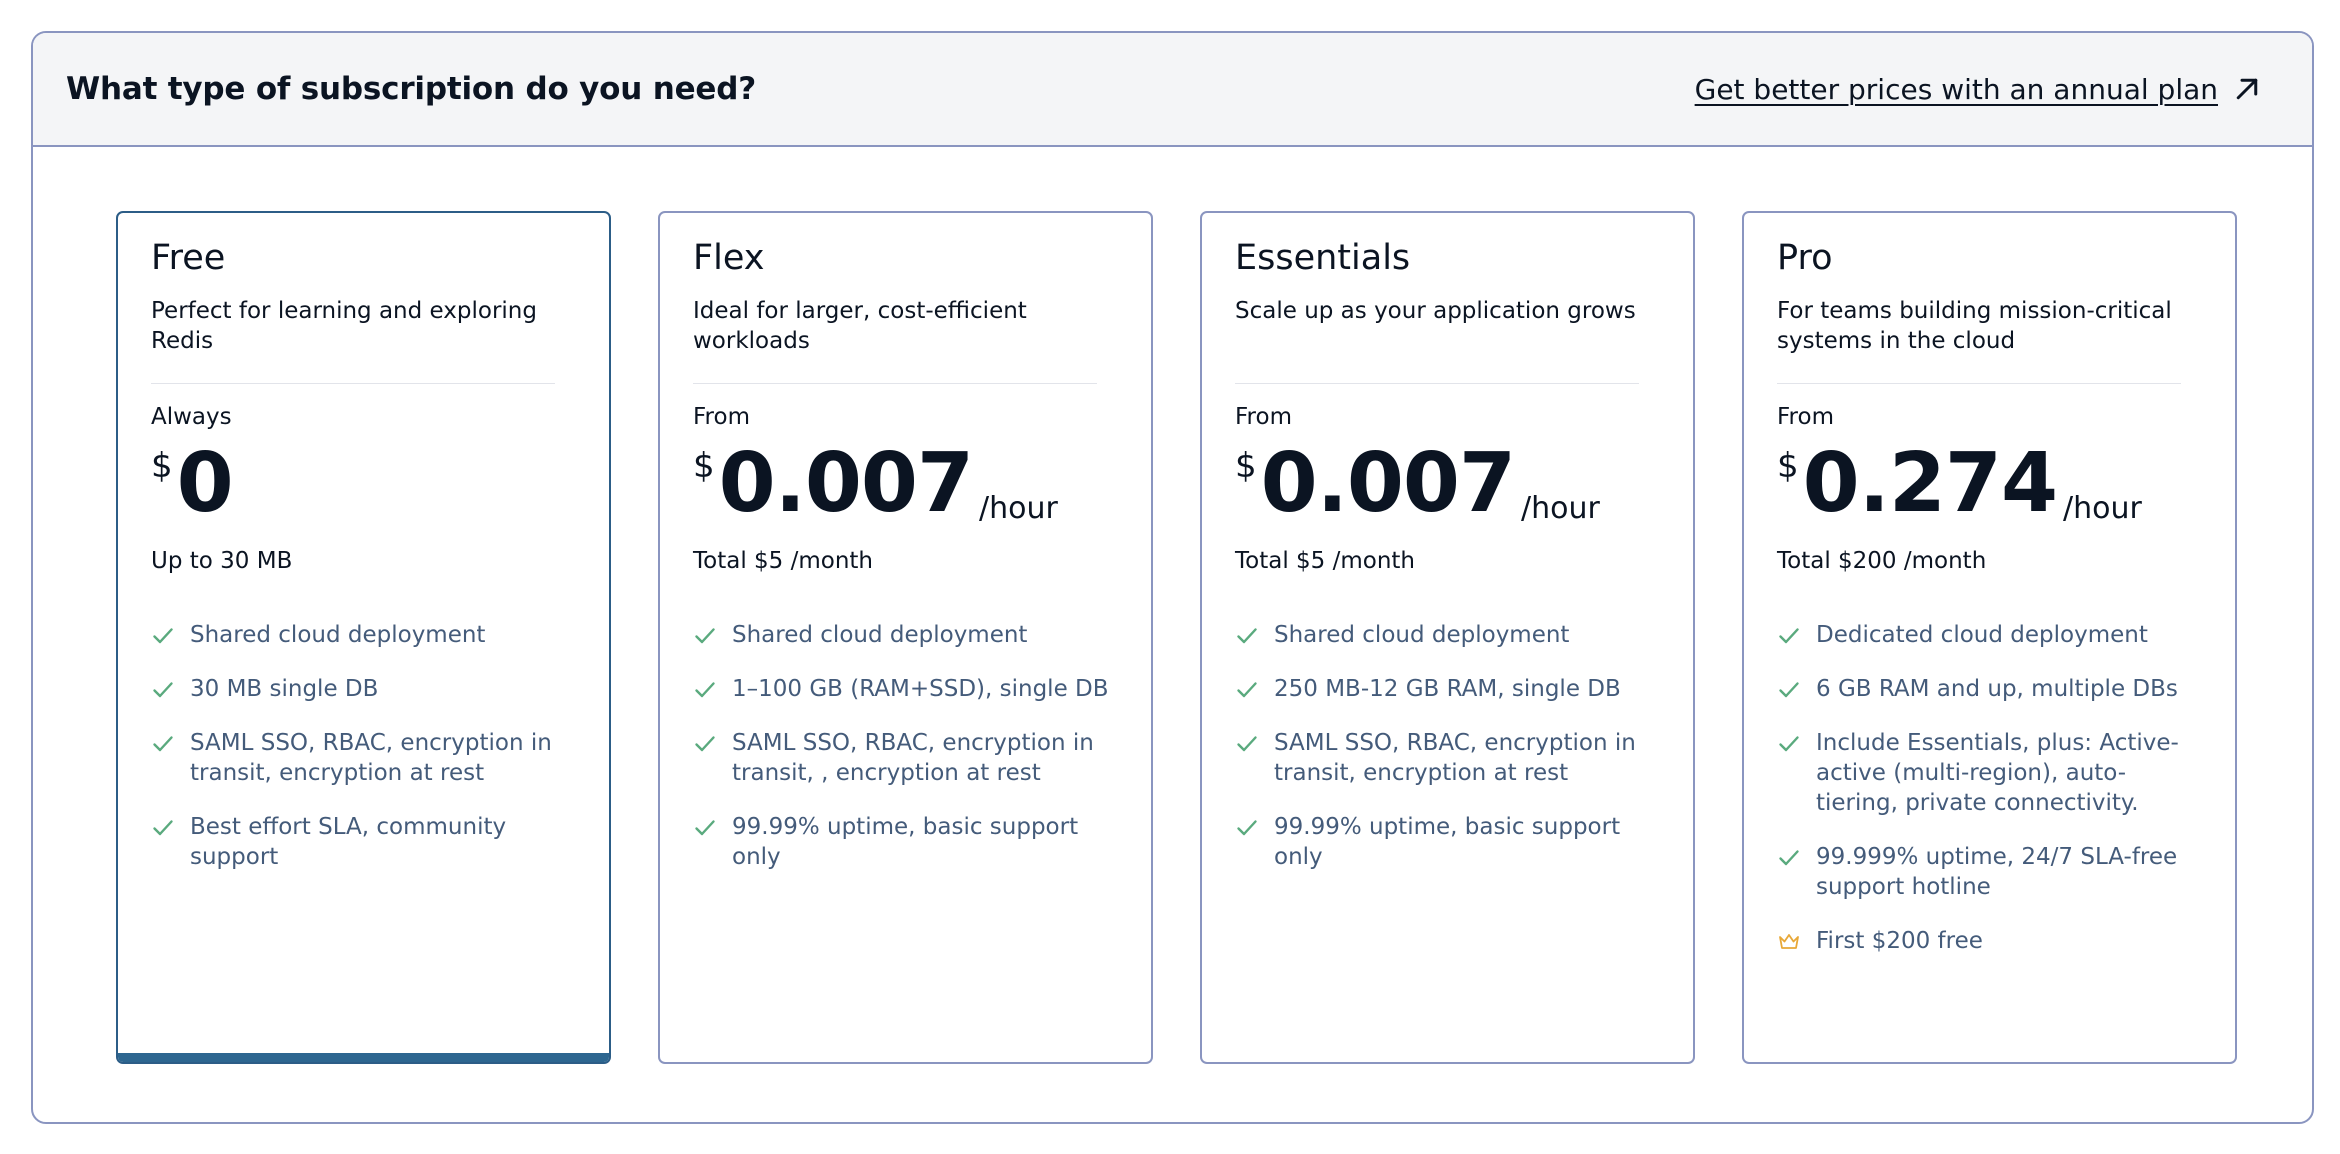 The image size is (2340, 1154). What do you see at coordinates (222, 561) in the screenshot?
I see `price-total: Up to 30 MB` at bounding box center [222, 561].